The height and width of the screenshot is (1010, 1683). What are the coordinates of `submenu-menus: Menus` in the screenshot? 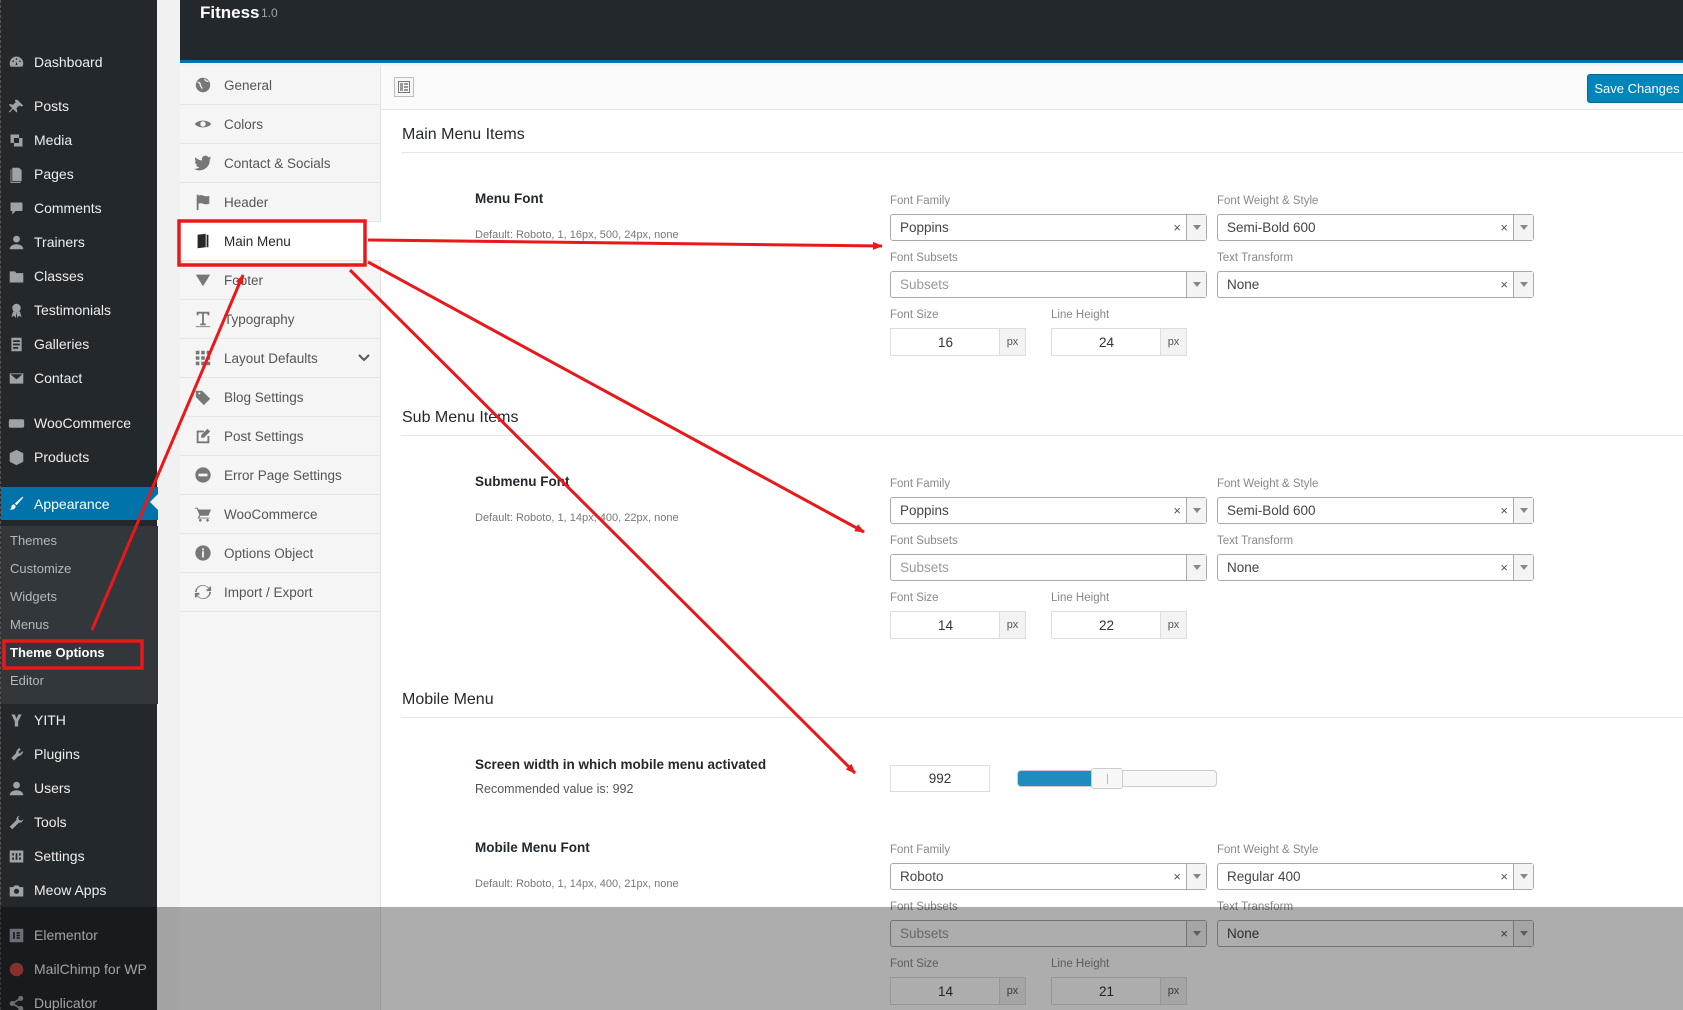 It's located at (29, 624).